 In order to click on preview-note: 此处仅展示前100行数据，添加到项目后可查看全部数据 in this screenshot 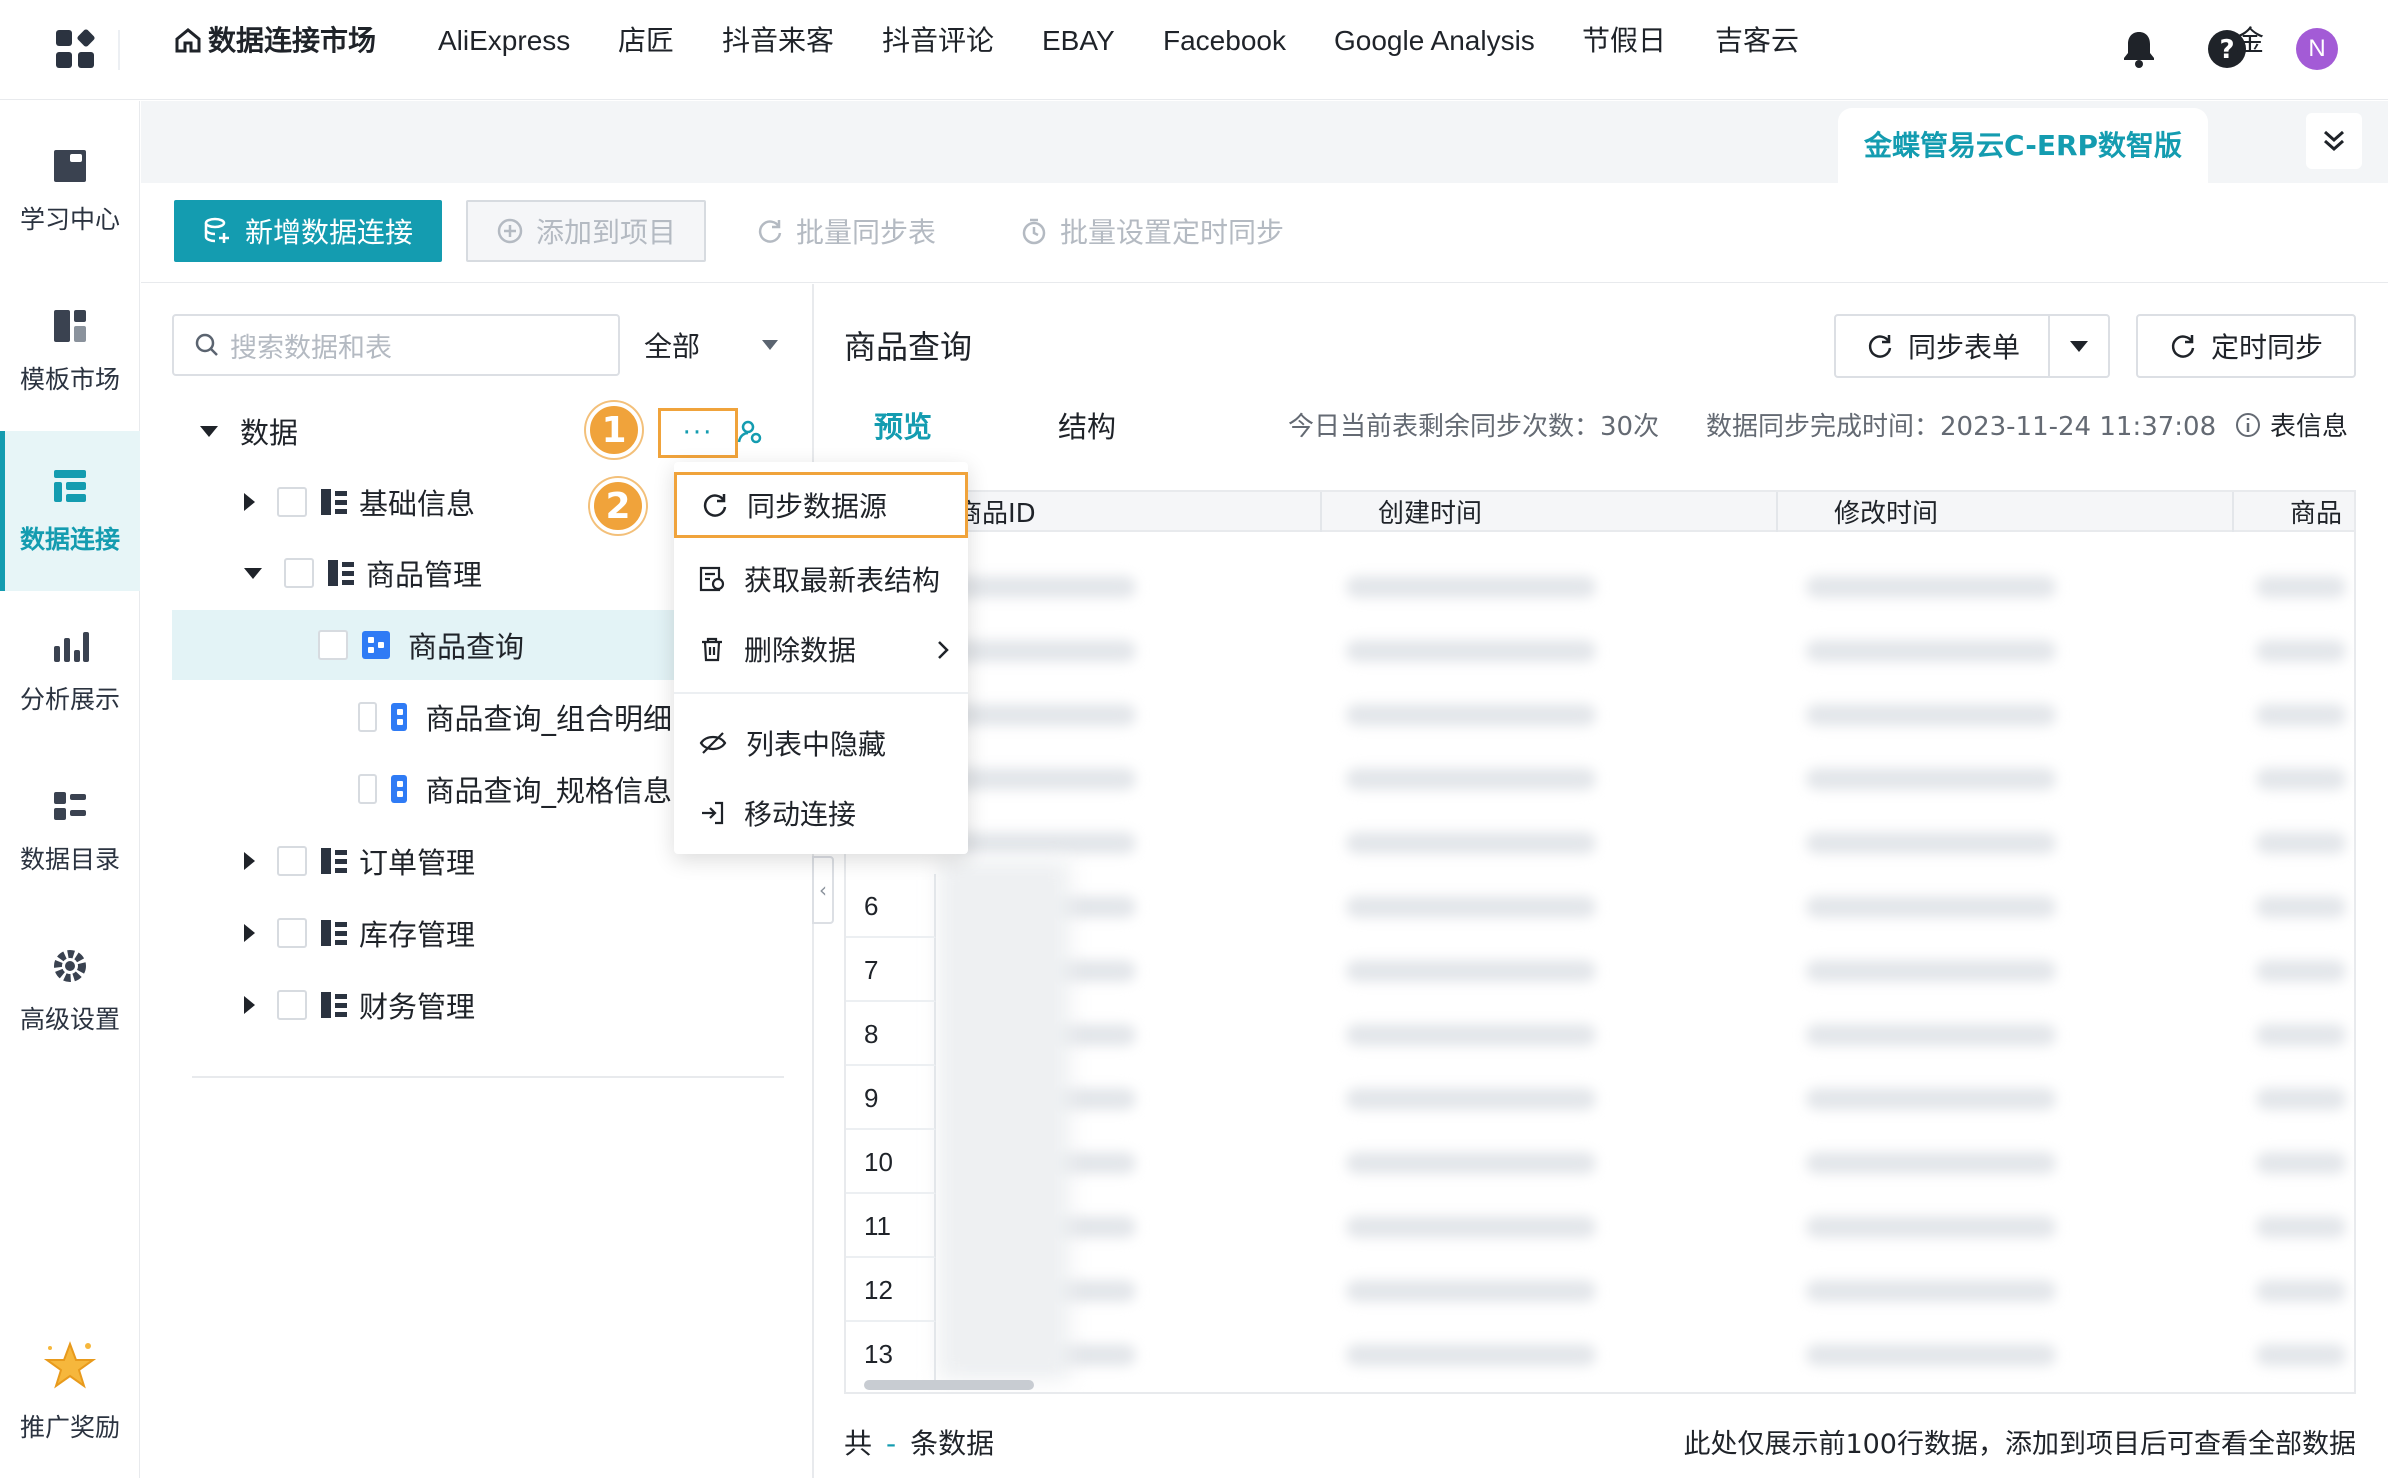, I will do `click(2019, 1444)`.